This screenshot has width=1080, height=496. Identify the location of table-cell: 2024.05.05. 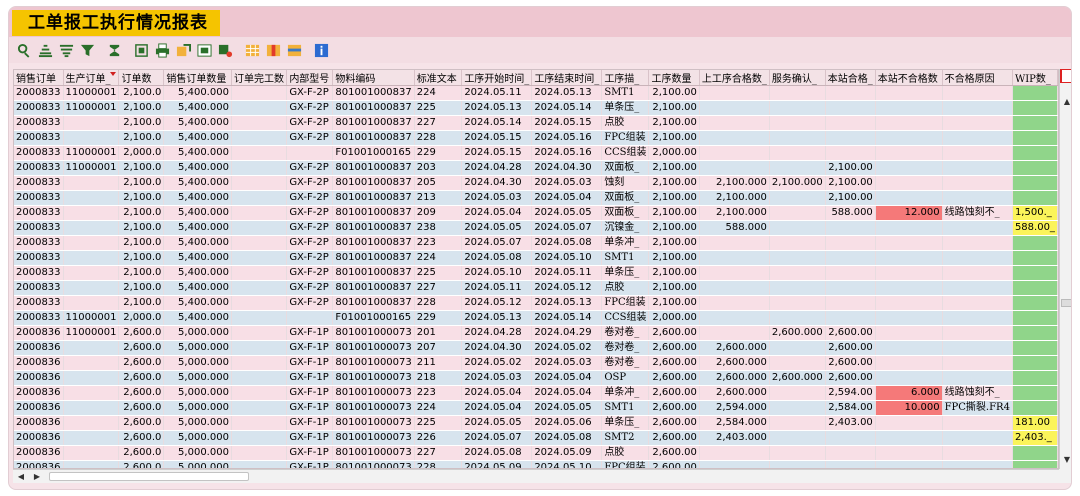
(567, 213).